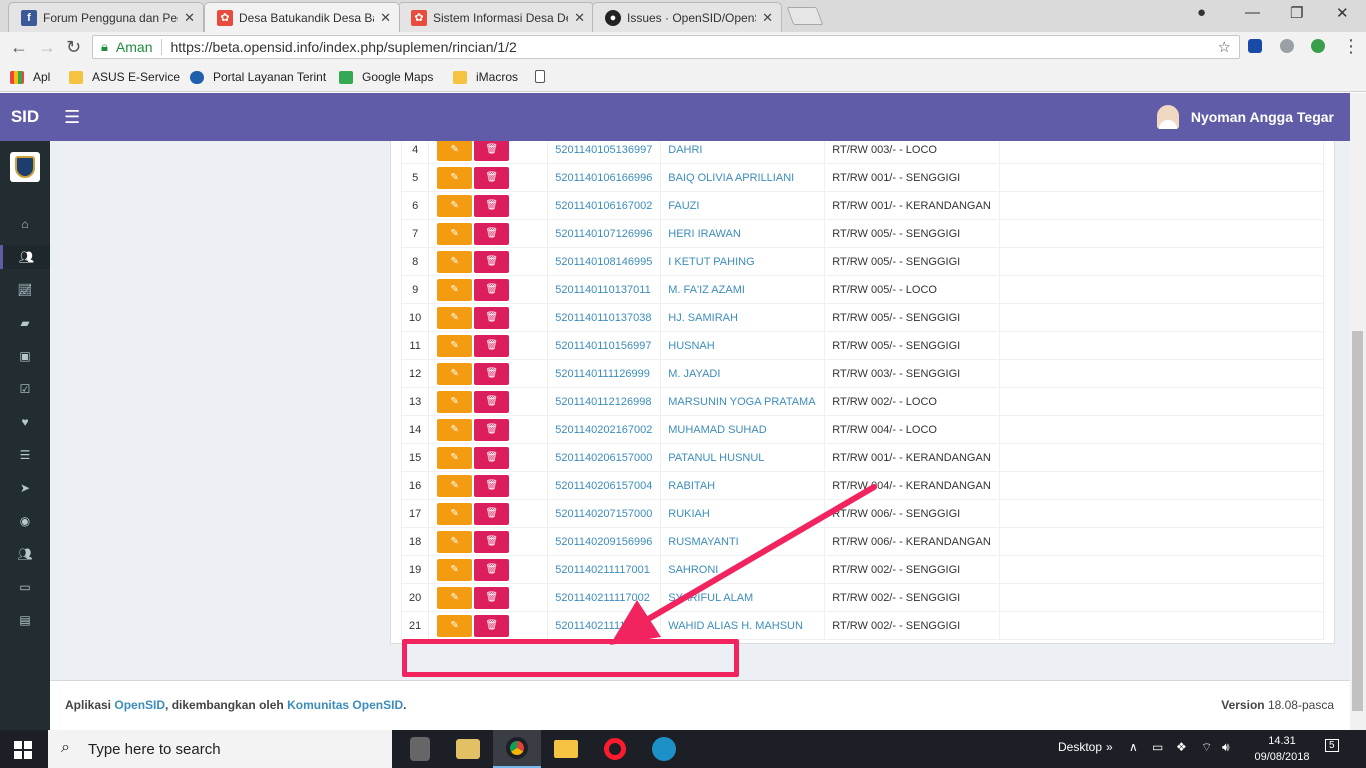  I want to click on name-link: HUSNAH, so click(743, 345).